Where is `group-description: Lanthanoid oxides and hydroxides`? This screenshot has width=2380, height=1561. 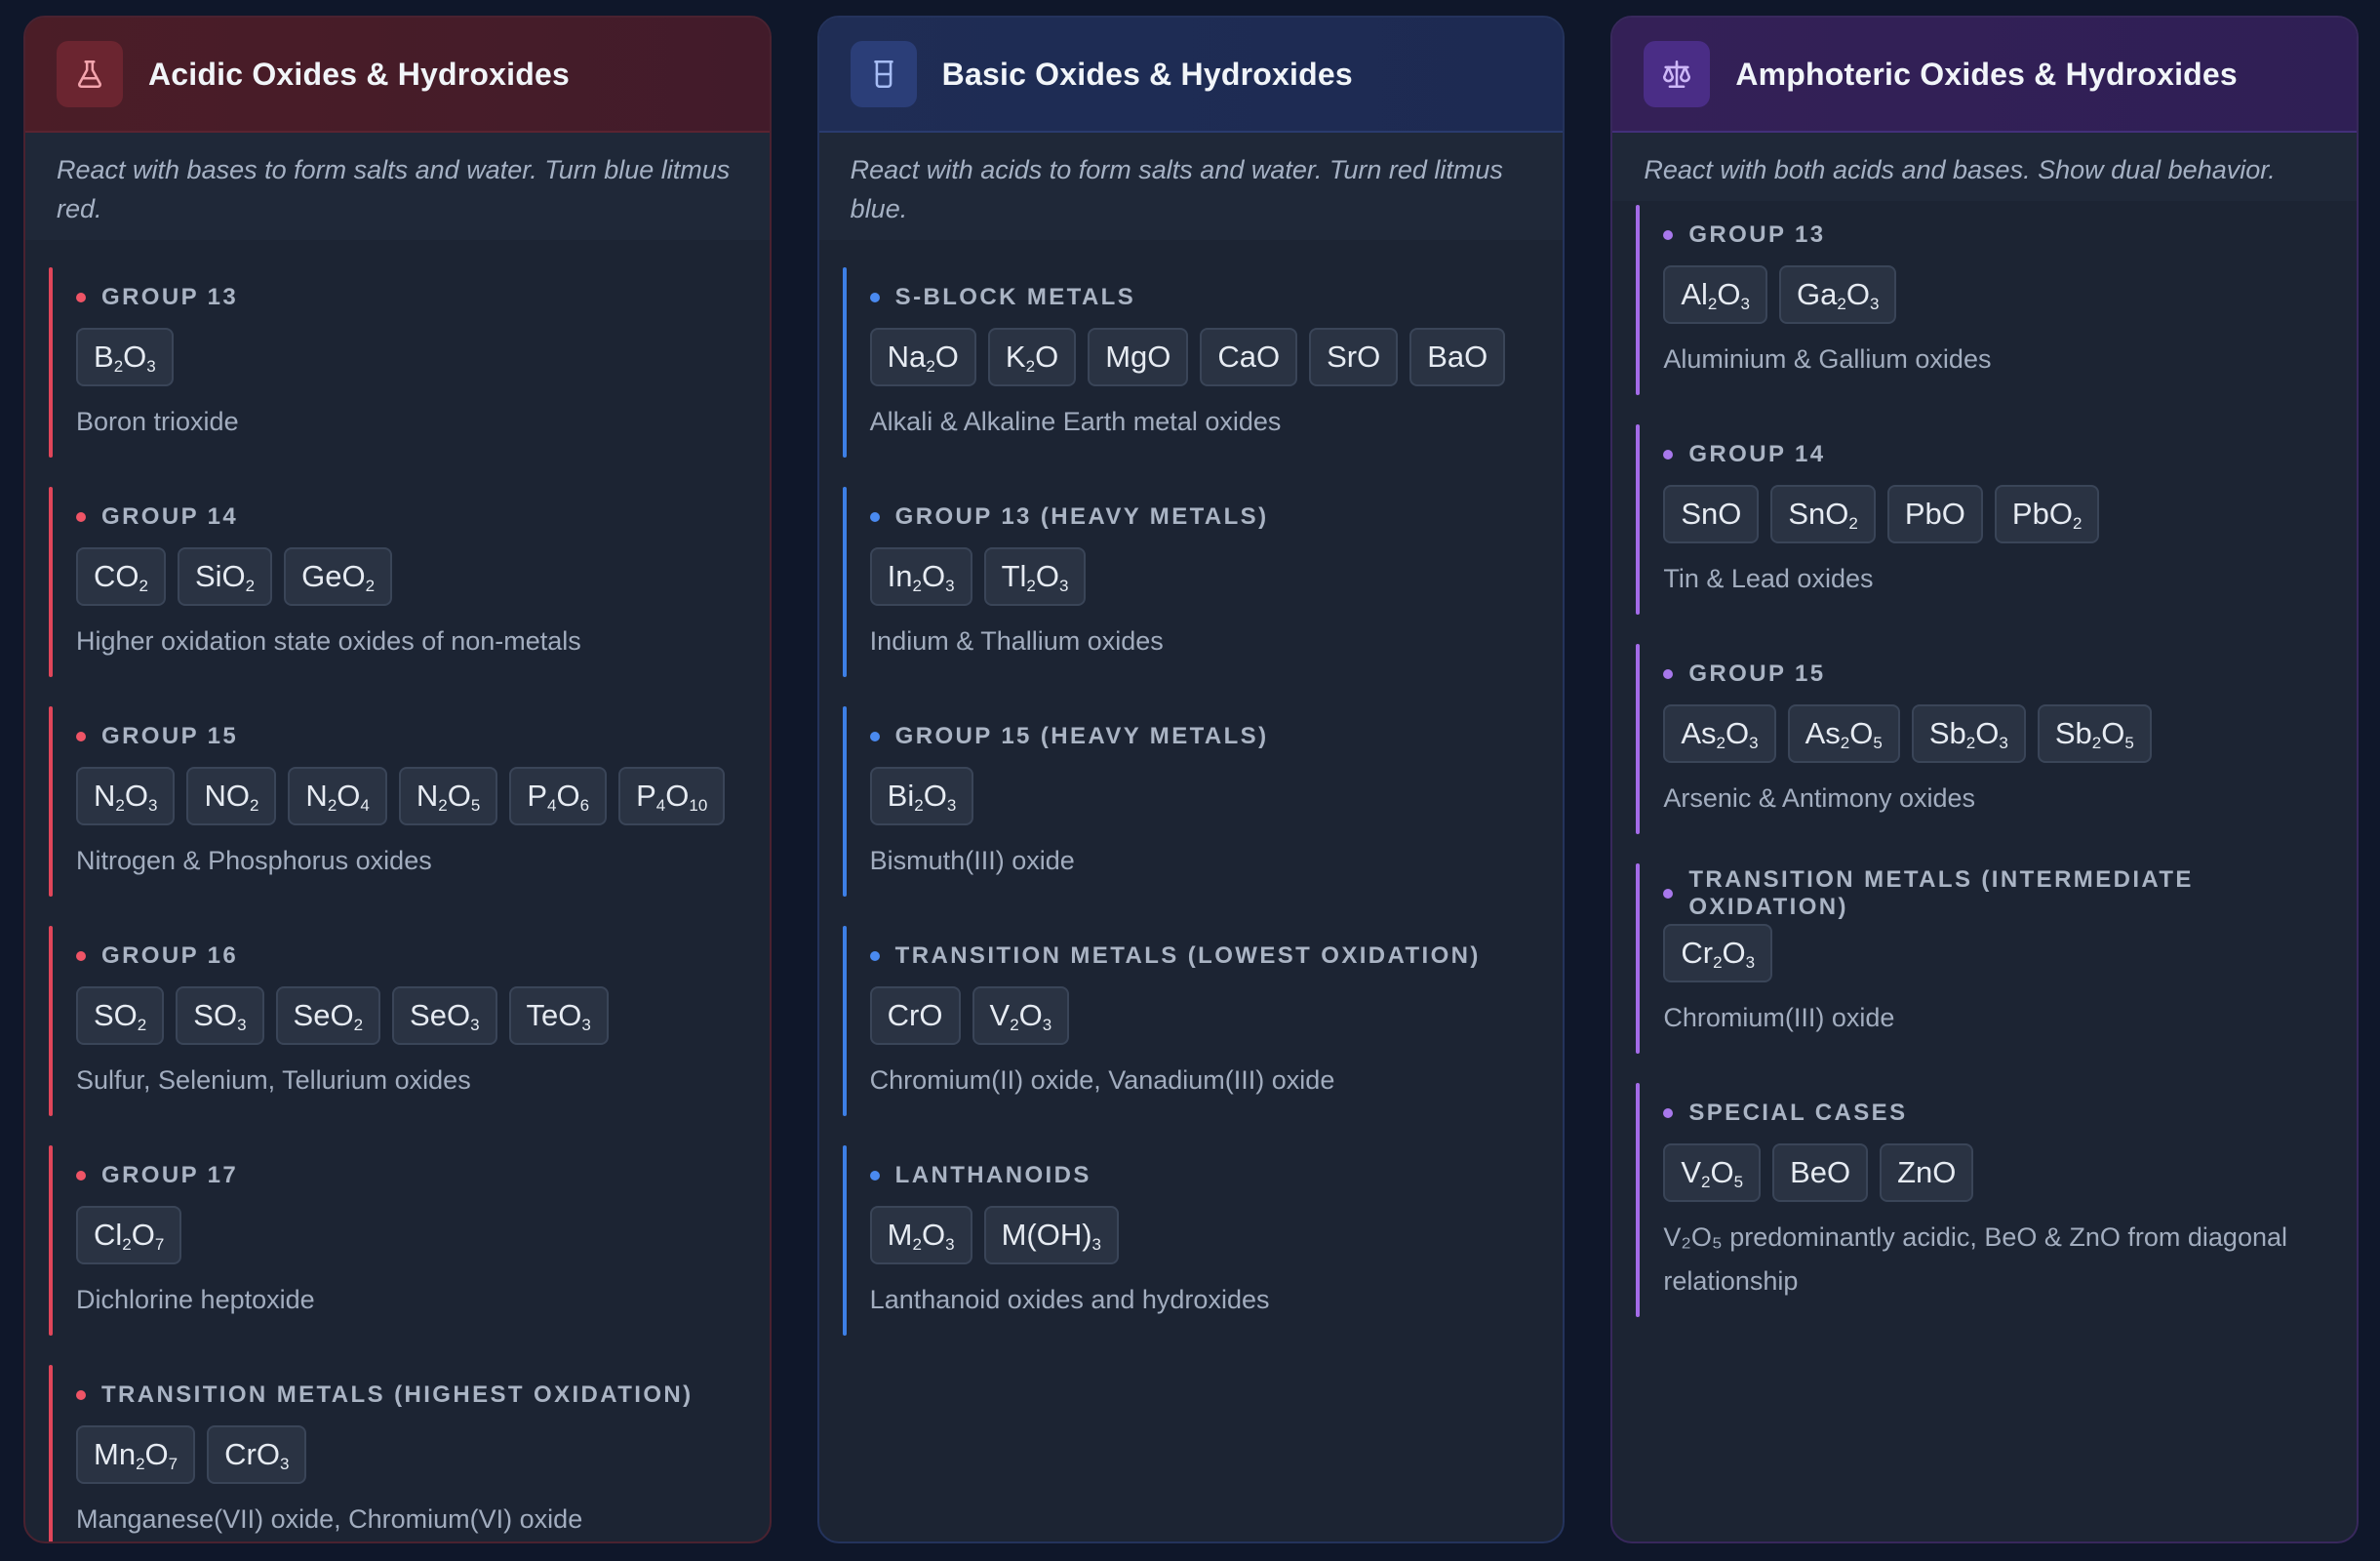 group-description: Lanthanoid oxides and hydroxides is located at coordinates (1069, 1299).